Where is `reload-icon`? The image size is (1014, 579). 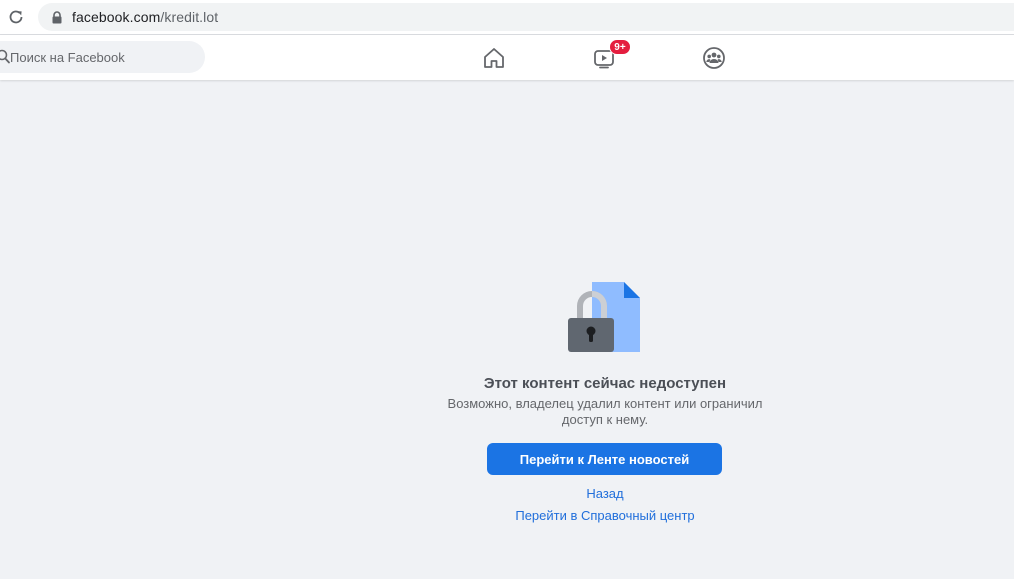 reload-icon is located at coordinates (16, 17).